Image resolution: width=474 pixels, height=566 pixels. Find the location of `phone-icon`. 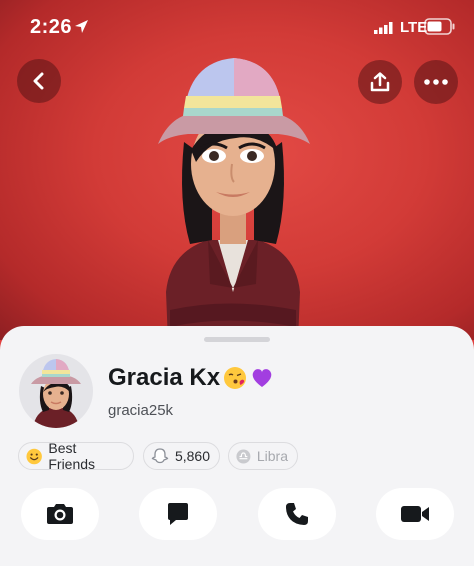

phone-icon is located at coordinates (297, 514).